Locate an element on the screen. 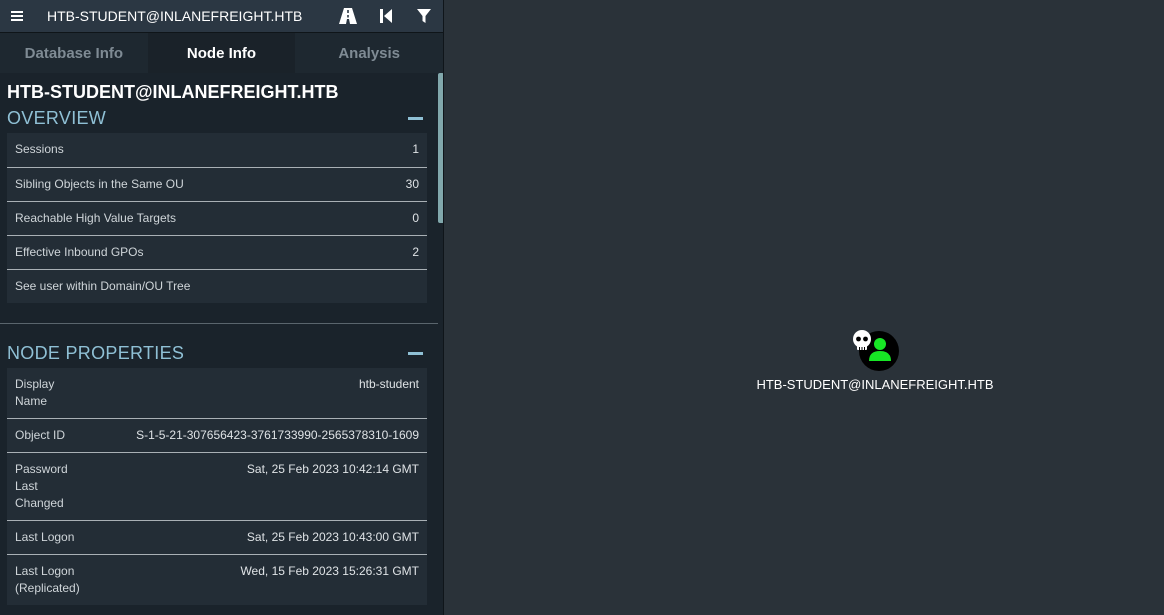 The height and width of the screenshot is (615, 1164). property-label: Password Last Changed is located at coordinates (43, 486).